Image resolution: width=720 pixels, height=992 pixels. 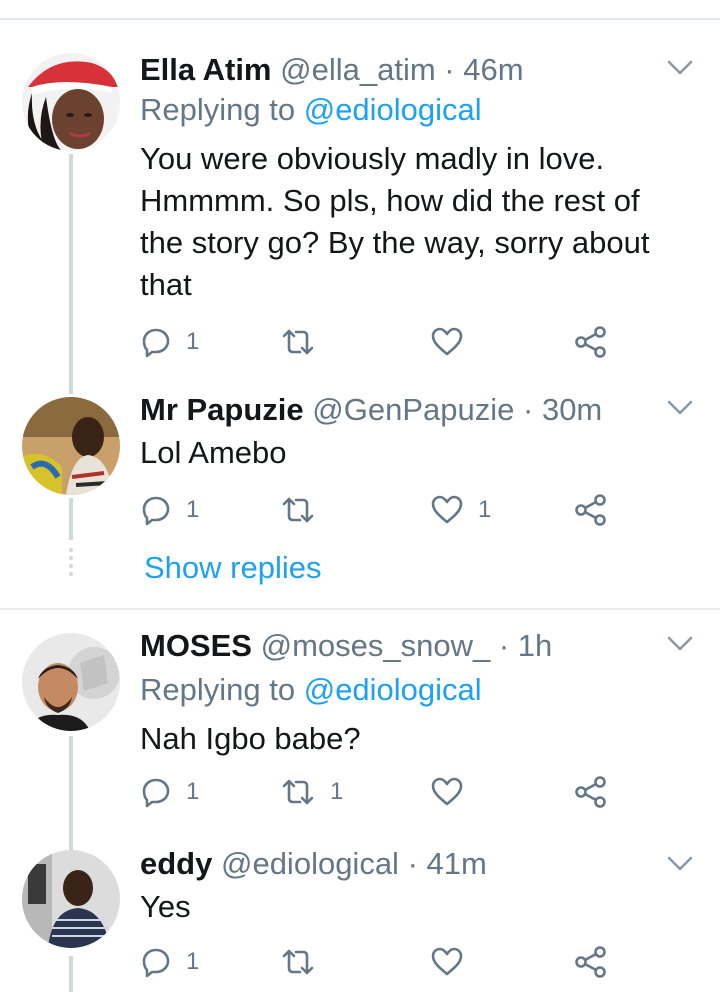 I want to click on top-divider, so click(x=360, y=19).